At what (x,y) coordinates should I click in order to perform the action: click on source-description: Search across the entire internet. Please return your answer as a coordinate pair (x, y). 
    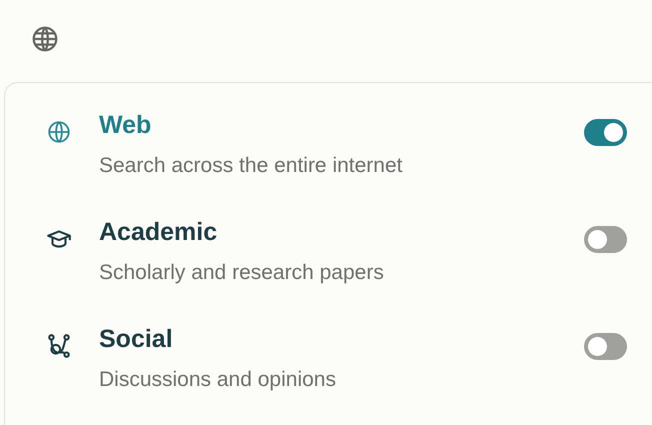
    Looking at the image, I should click on (251, 166).